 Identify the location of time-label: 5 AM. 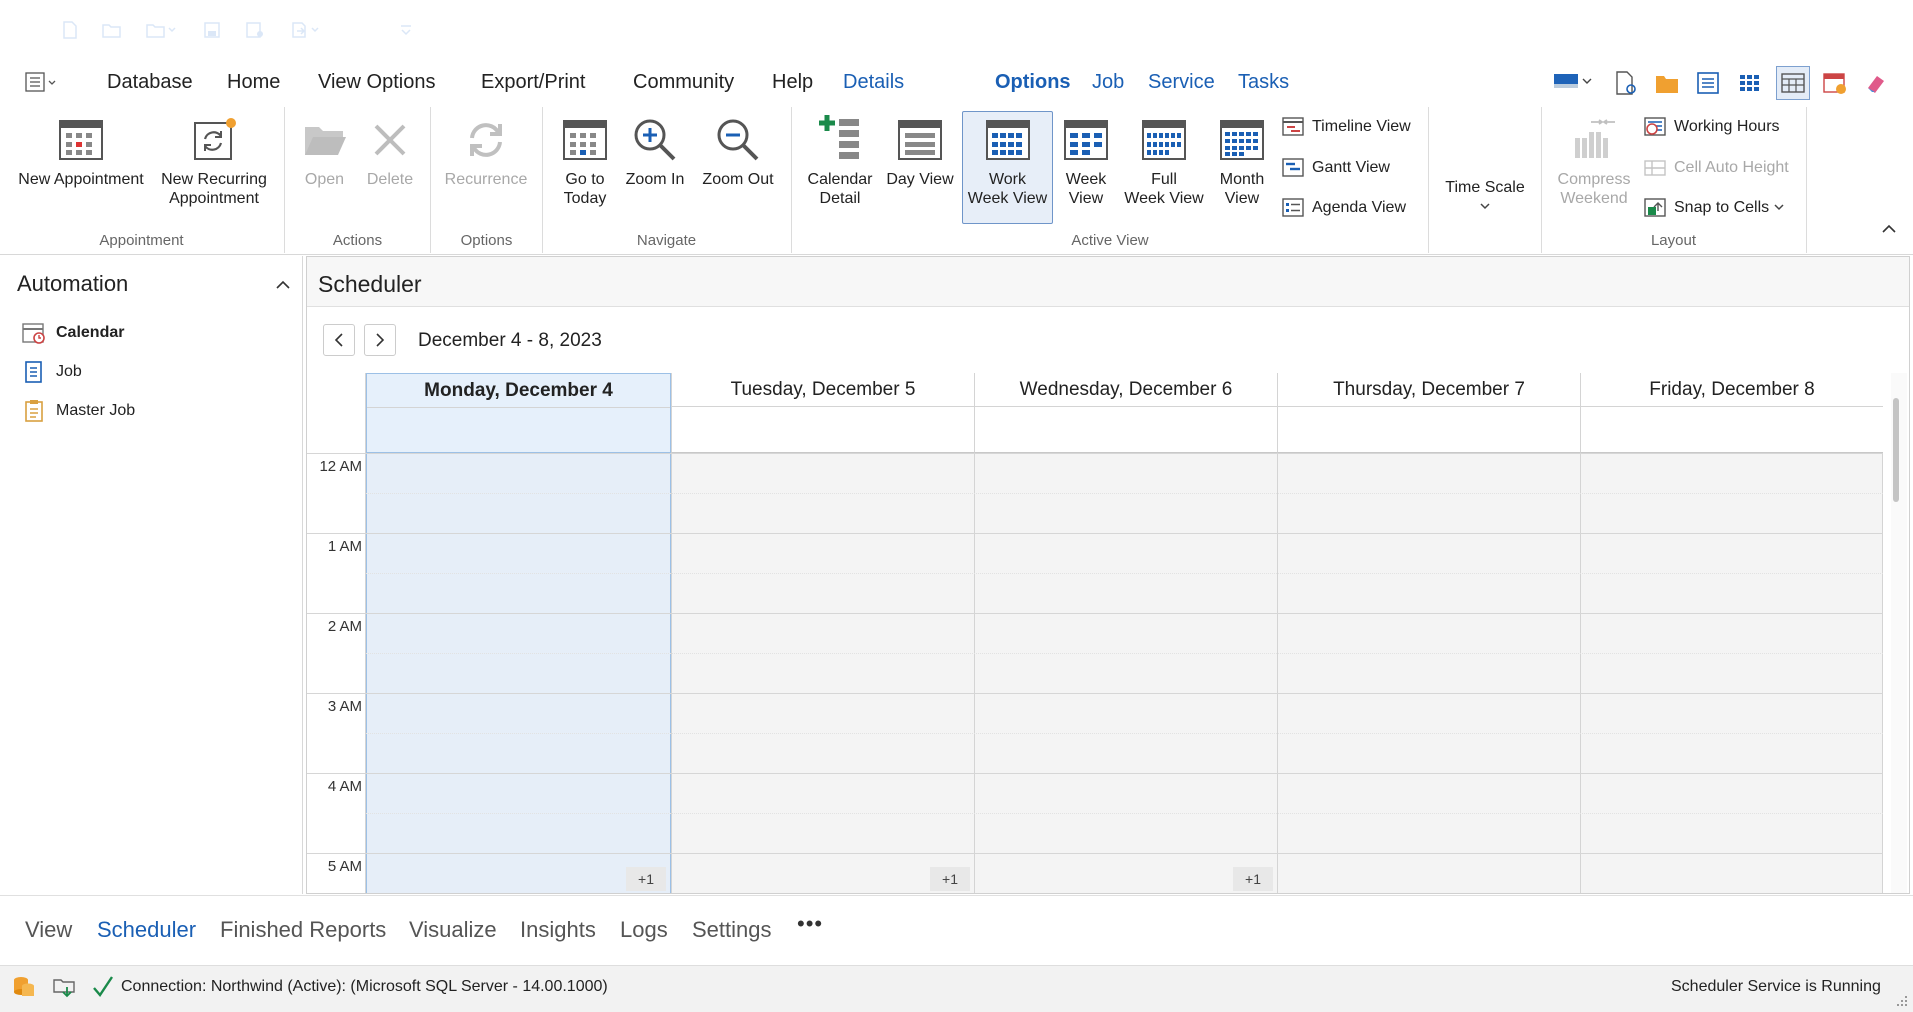
(344, 866).